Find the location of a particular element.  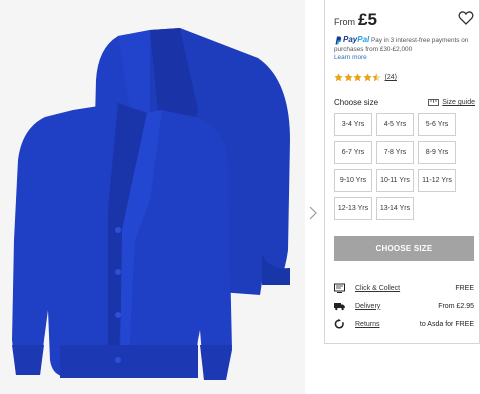

size-option: 7-8 Yrs is located at coordinates (395, 152).